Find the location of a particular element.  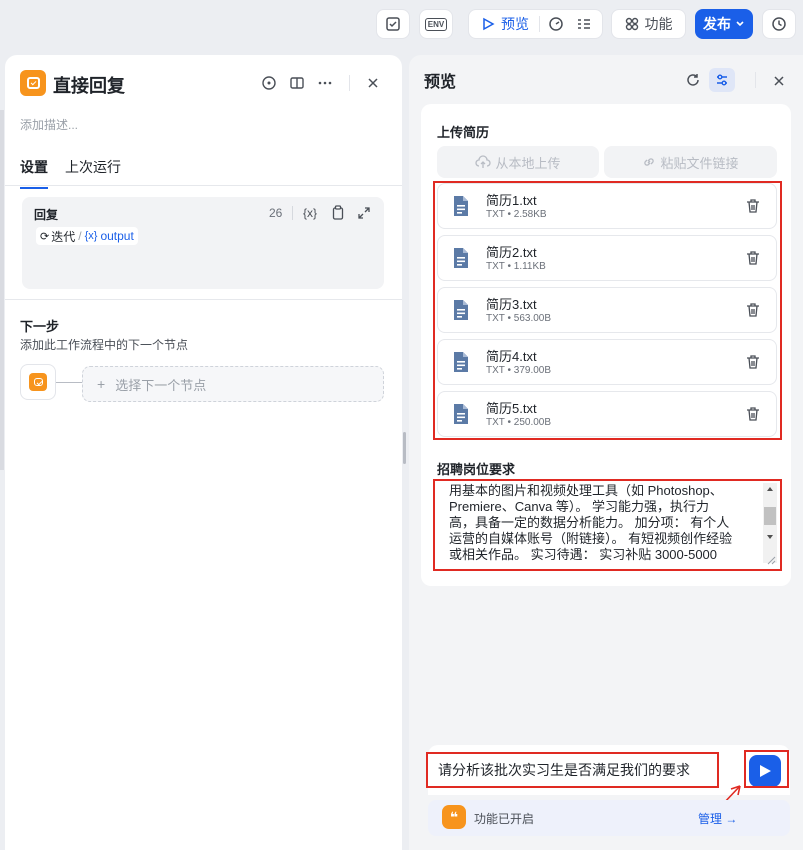

link-icon is located at coordinates (649, 162).